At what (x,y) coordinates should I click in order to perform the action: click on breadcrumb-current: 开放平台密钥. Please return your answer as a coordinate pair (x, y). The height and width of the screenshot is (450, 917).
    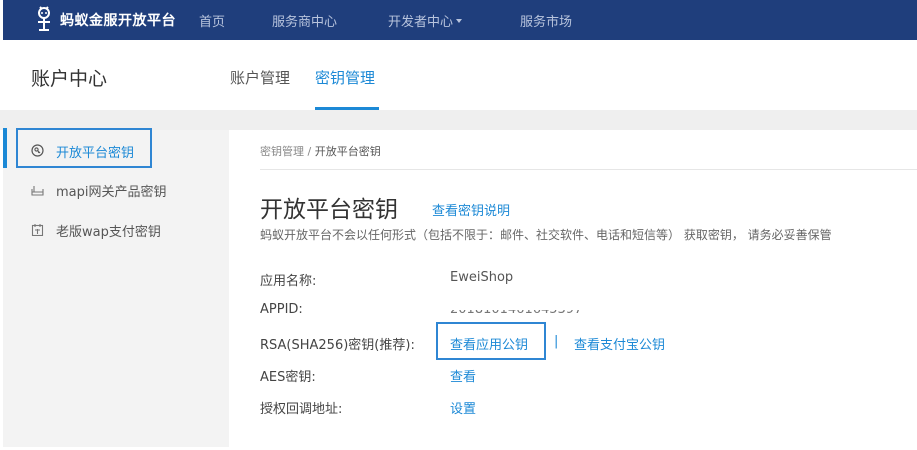
    Looking at the image, I should click on (347, 151).